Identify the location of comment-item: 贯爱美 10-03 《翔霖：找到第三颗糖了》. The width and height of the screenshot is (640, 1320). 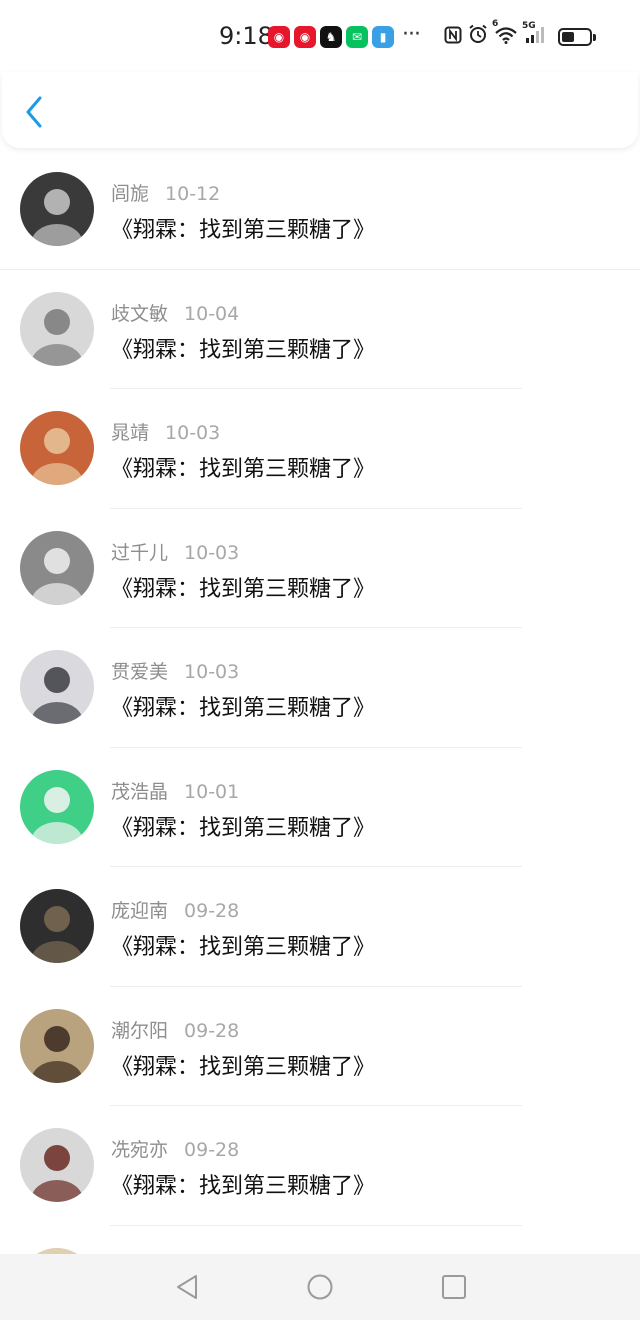
(320, 688).